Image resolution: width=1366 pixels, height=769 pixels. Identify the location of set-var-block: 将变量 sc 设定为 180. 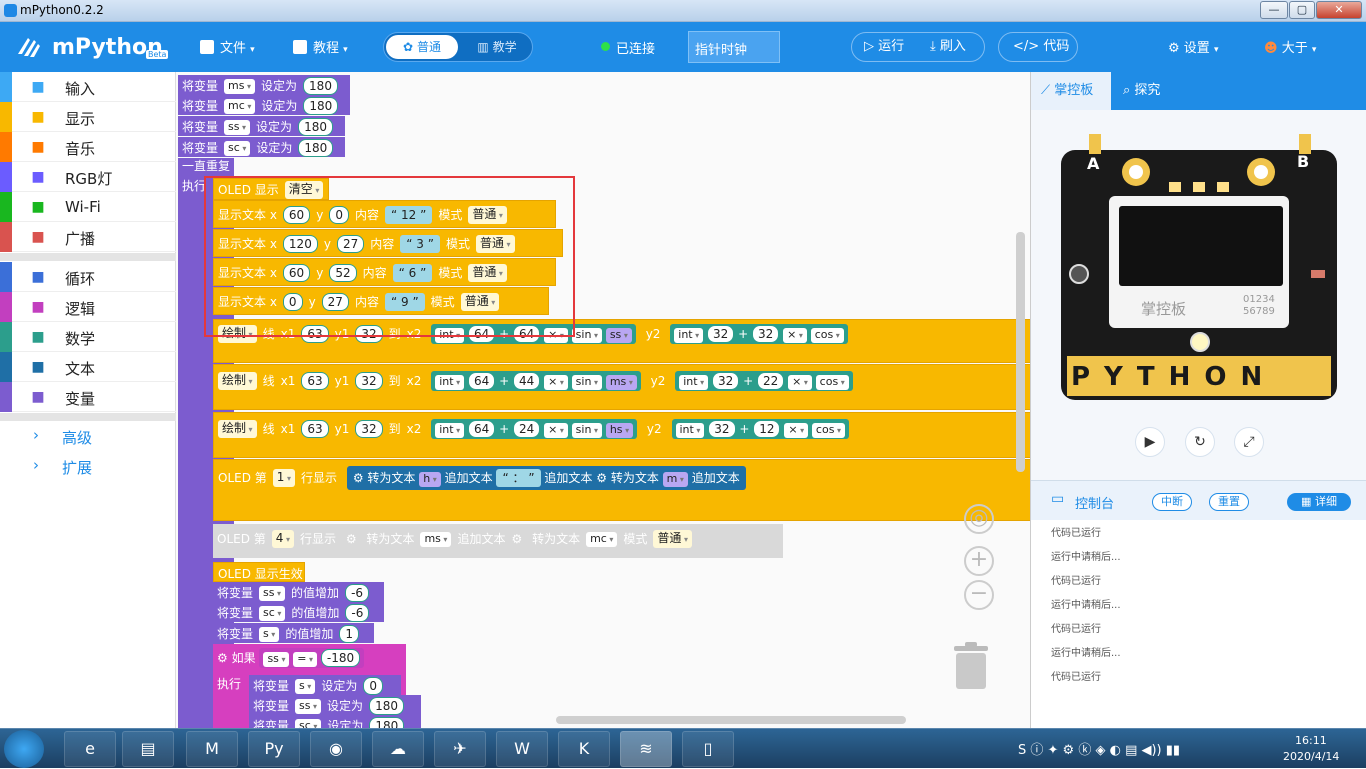
(335, 721).